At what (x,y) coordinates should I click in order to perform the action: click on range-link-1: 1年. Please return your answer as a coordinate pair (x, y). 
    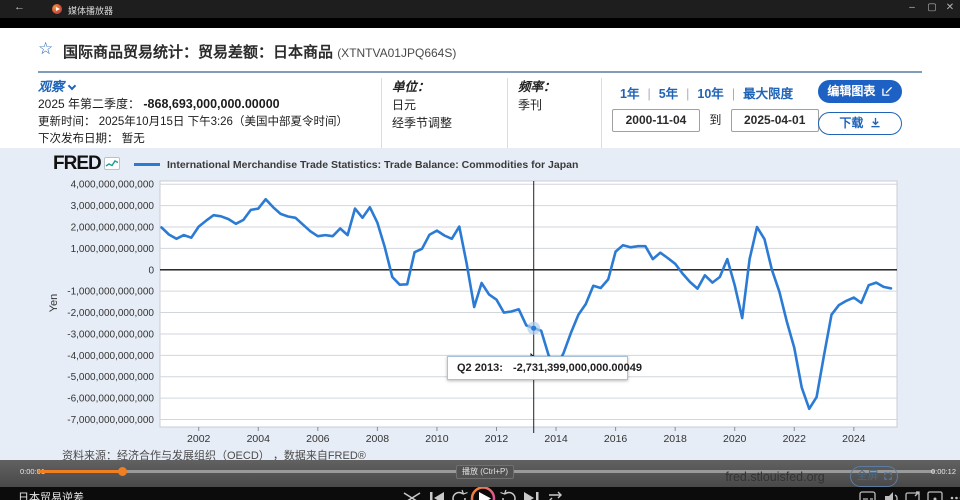
    Looking at the image, I should click on (629, 94).